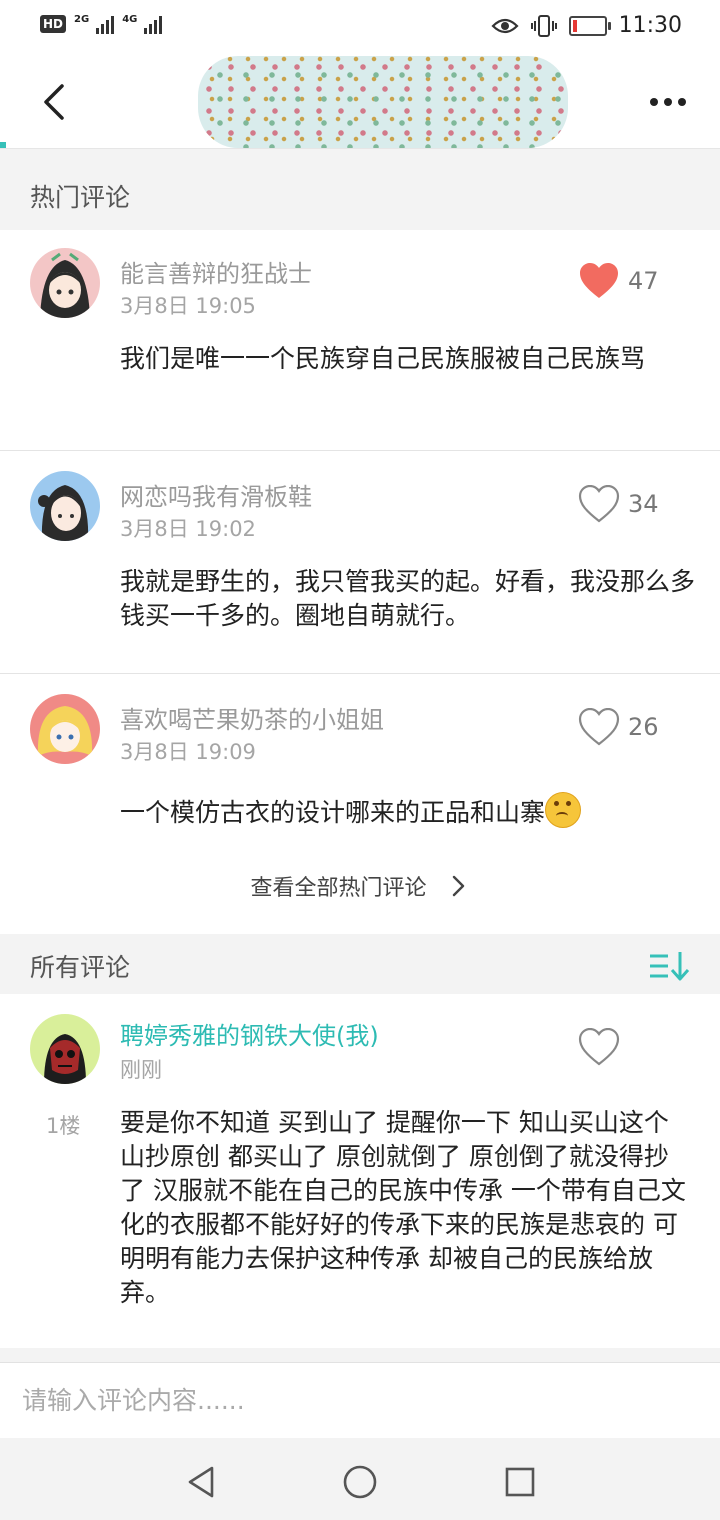 The height and width of the screenshot is (1520, 720). Describe the element at coordinates (141, 1070) in the screenshot. I see `comment-time: 刚刚` at that location.